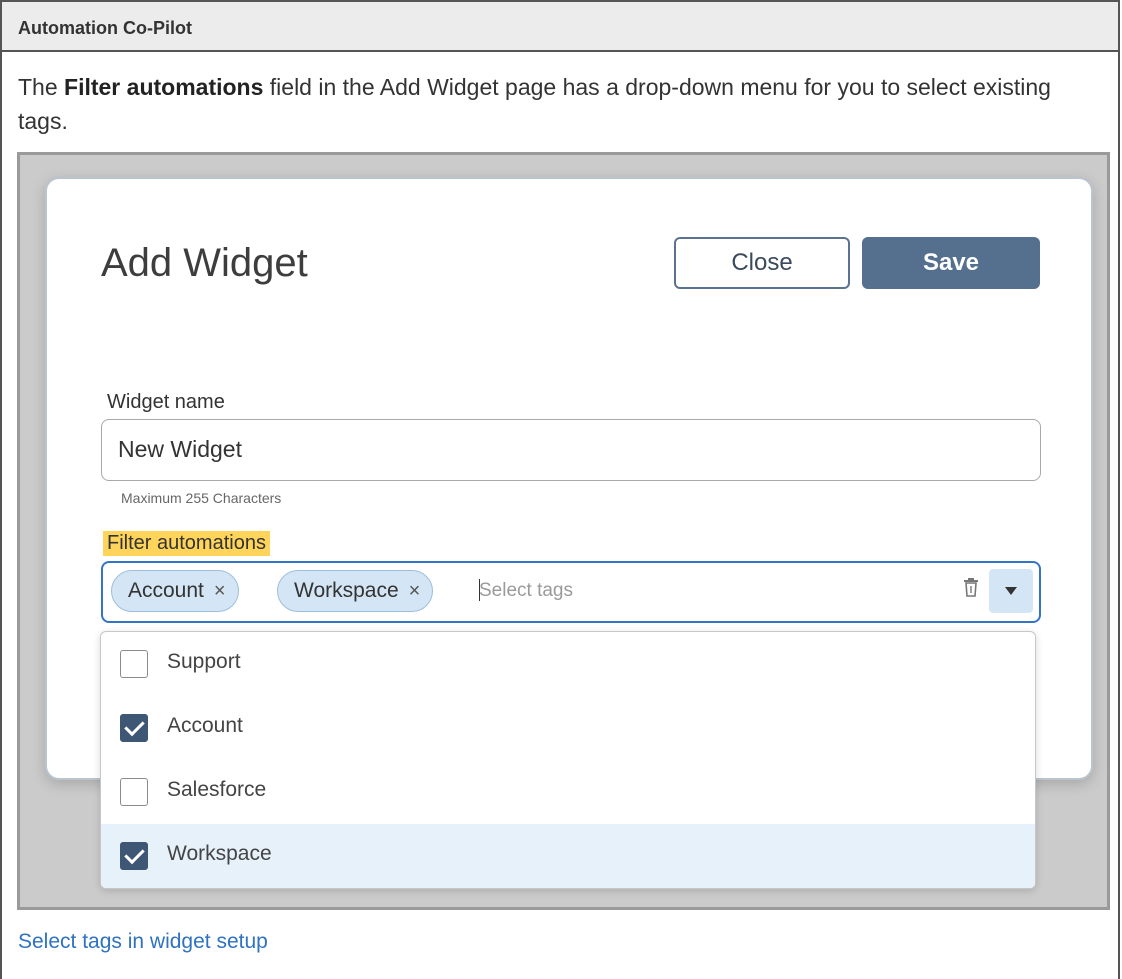 The height and width of the screenshot is (979, 1122). I want to click on trash-icon, so click(971, 590).